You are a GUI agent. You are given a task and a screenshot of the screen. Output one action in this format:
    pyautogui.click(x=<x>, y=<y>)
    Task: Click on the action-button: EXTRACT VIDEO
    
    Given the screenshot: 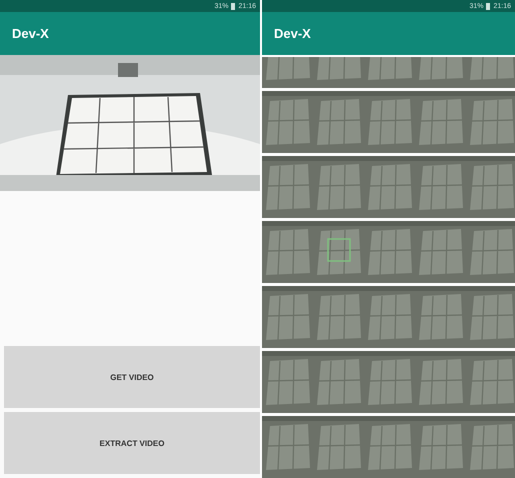 What is the action you would take?
    pyautogui.click(x=132, y=443)
    